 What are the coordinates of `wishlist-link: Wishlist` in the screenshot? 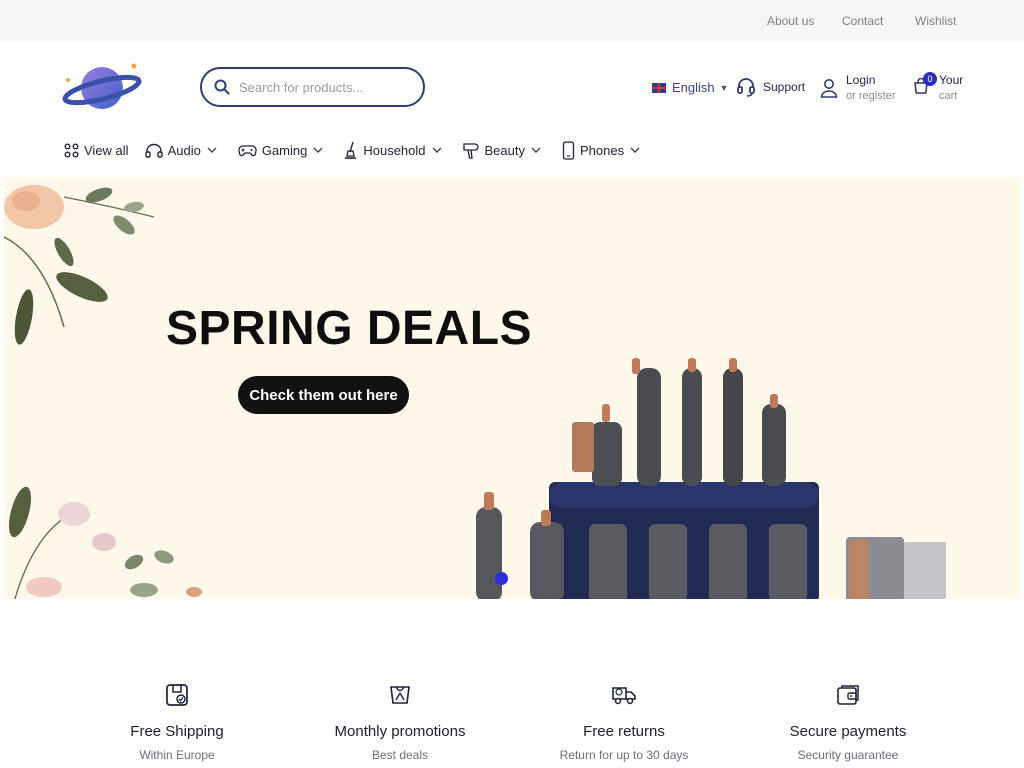 It's located at (935, 21).